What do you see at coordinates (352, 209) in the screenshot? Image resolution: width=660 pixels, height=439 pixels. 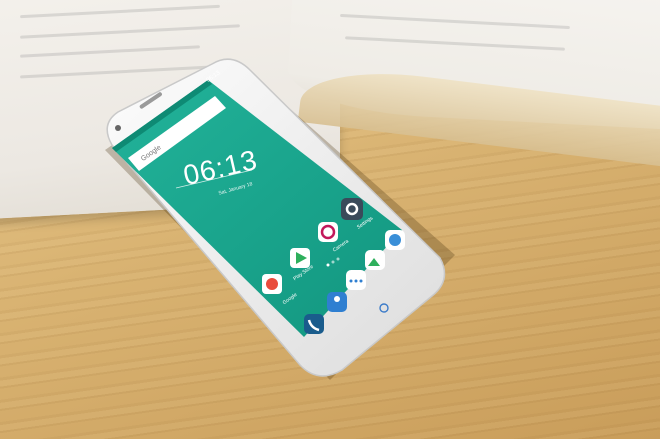 I see `settings-app-icon` at bounding box center [352, 209].